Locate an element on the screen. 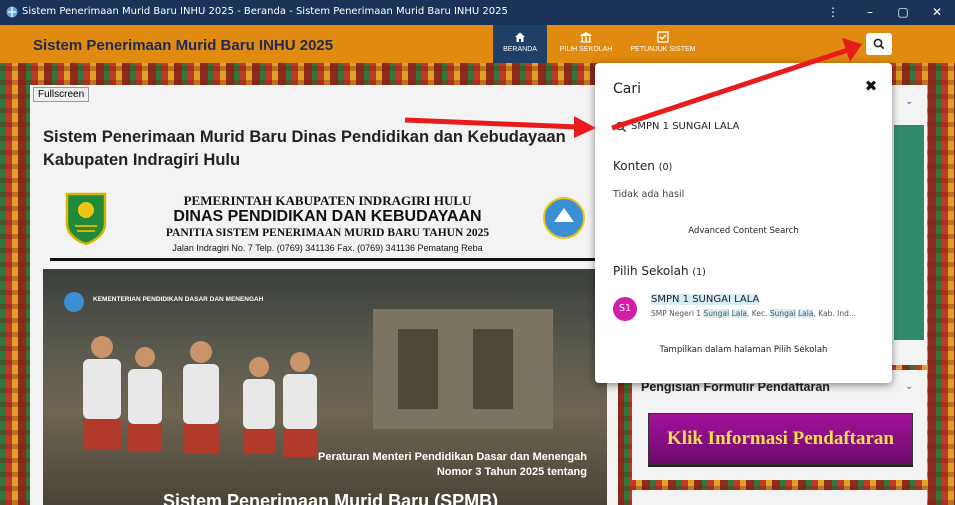  search-button is located at coordinates (879, 44).